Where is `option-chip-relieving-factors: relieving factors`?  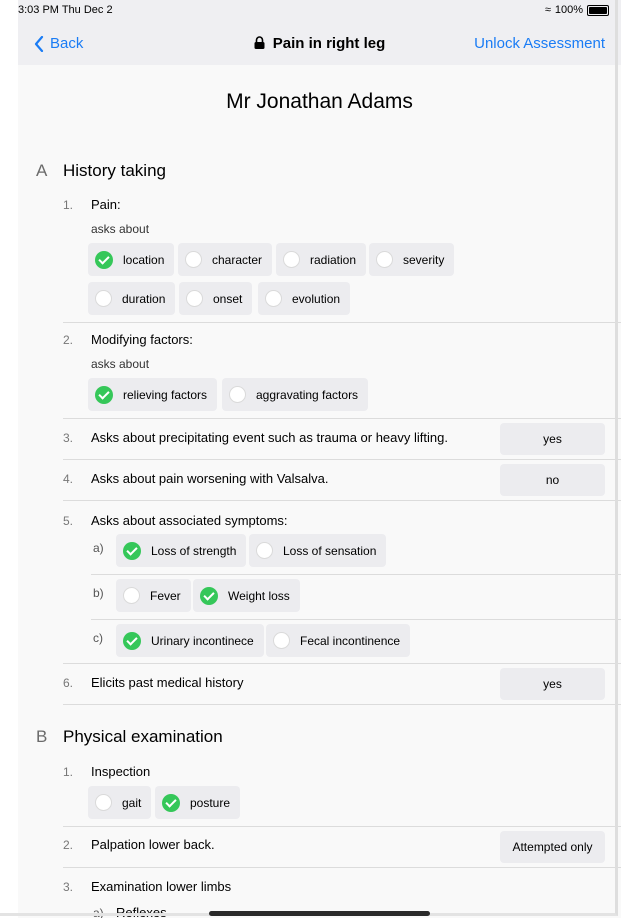
option-chip-relieving-factors: relieving factors is located at coordinates (153, 394).